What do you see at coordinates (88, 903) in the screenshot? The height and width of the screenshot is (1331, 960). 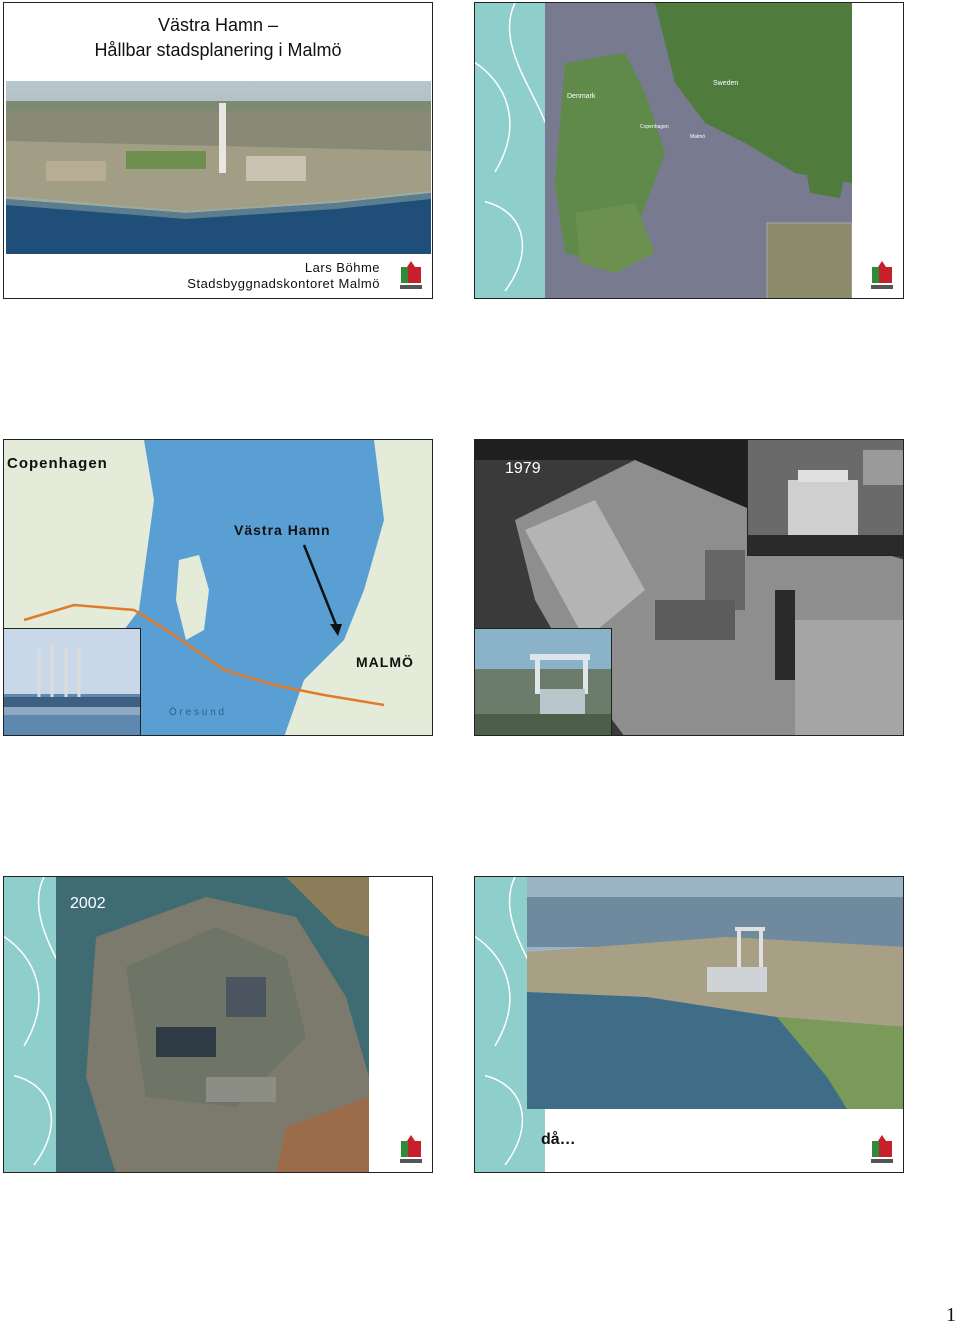 I see `slide-5-year: 2002` at bounding box center [88, 903].